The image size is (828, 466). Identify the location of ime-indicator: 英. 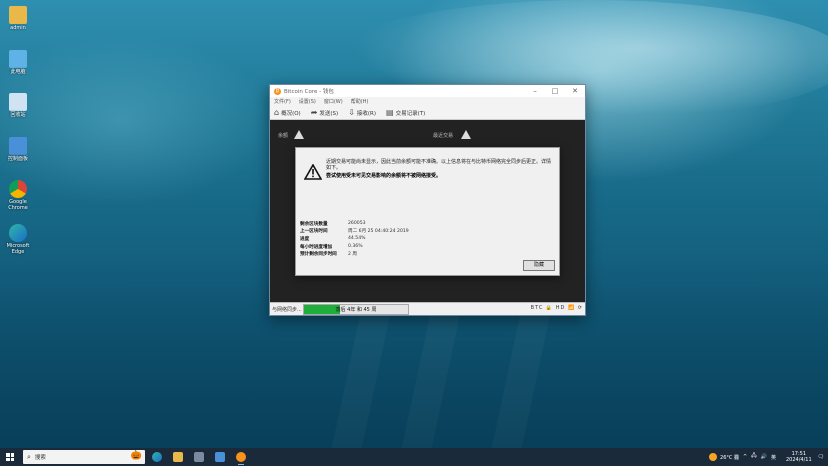
(773, 457).